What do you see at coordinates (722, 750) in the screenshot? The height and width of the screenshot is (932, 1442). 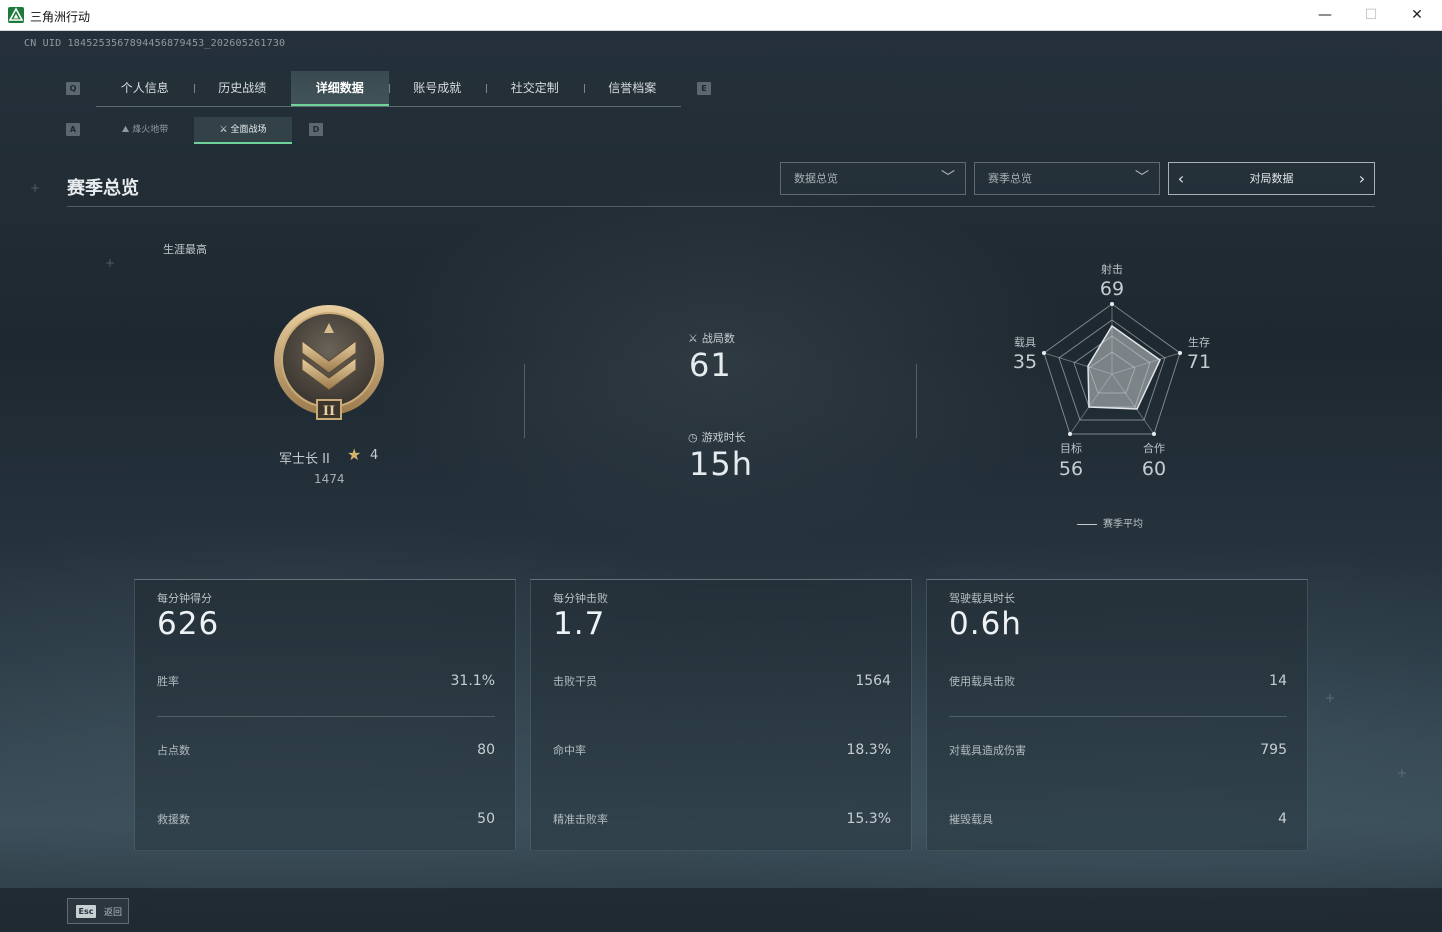 I see `stat-row: 命中率 18.3%` at bounding box center [722, 750].